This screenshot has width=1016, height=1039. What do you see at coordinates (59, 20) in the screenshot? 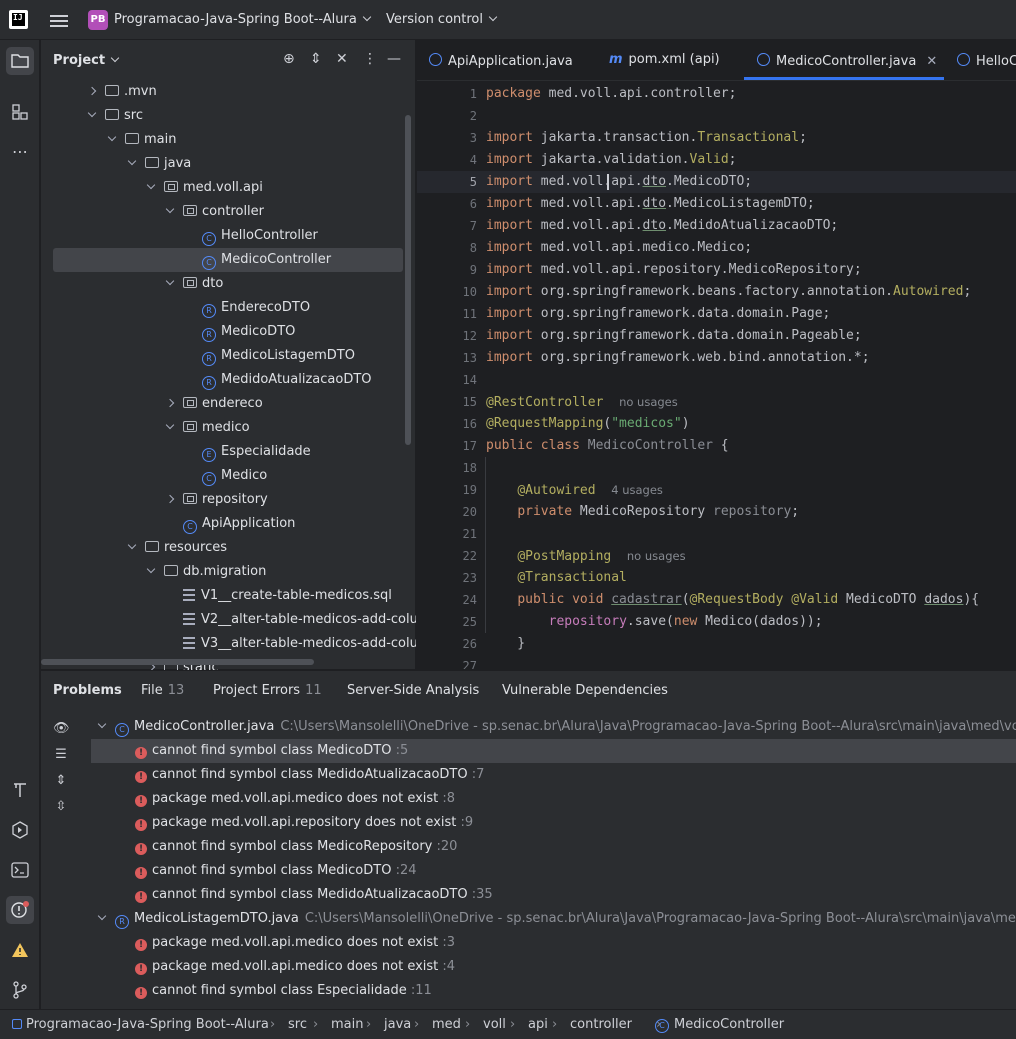
I see `main-menu-icon` at bounding box center [59, 20].